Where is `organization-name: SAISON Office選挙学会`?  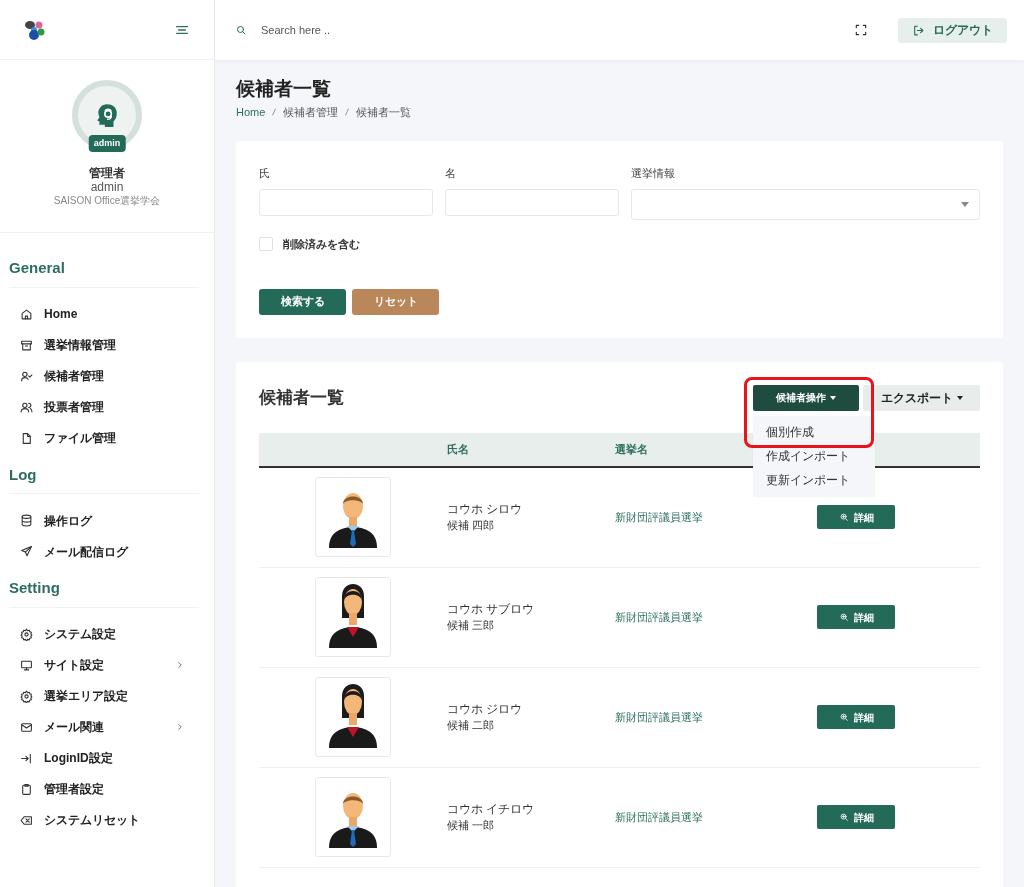 organization-name: SAISON Office選挙学会 is located at coordinates (107, 201).